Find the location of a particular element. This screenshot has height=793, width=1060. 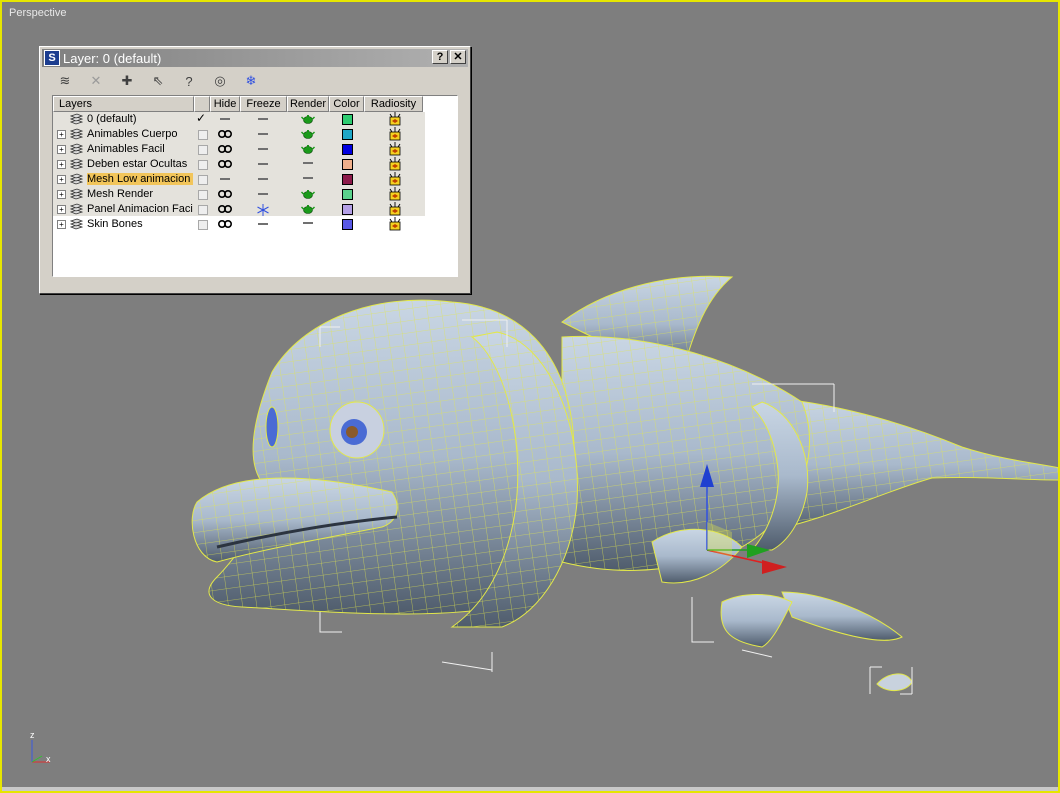

add-selected-icon: ✚ is located at coordinates (127, 81).